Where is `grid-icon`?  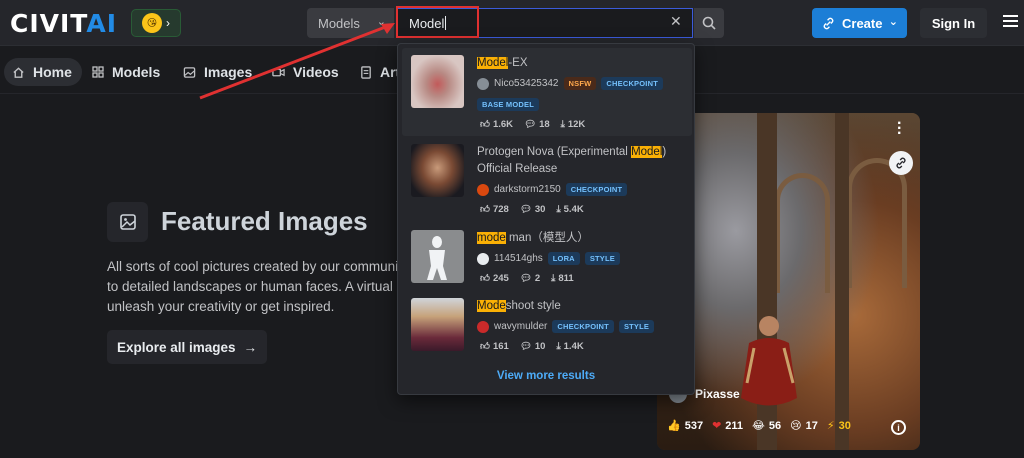 grid-icon is located at coordinates (98, 72).